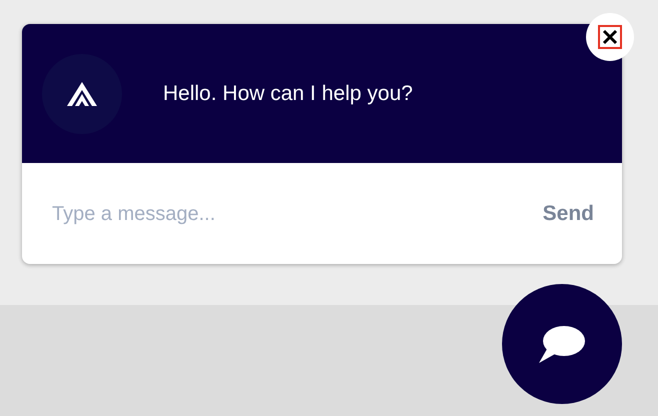 The image size is (658, 416). What do you see at coordinates (288, 93) in the screenshot?
I see `greeting-message: Hello. How can I help you?` at bounding box center [288, 93].